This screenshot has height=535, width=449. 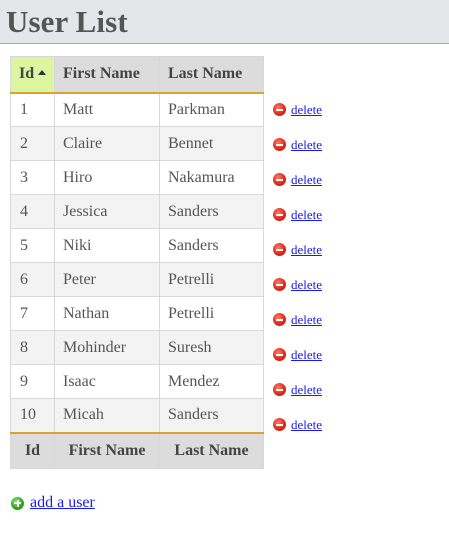 What do you see at coordinates (211, 450) in the screenshot?
I see `footer-last-name: Last Name` at bounding box center [211, 450].